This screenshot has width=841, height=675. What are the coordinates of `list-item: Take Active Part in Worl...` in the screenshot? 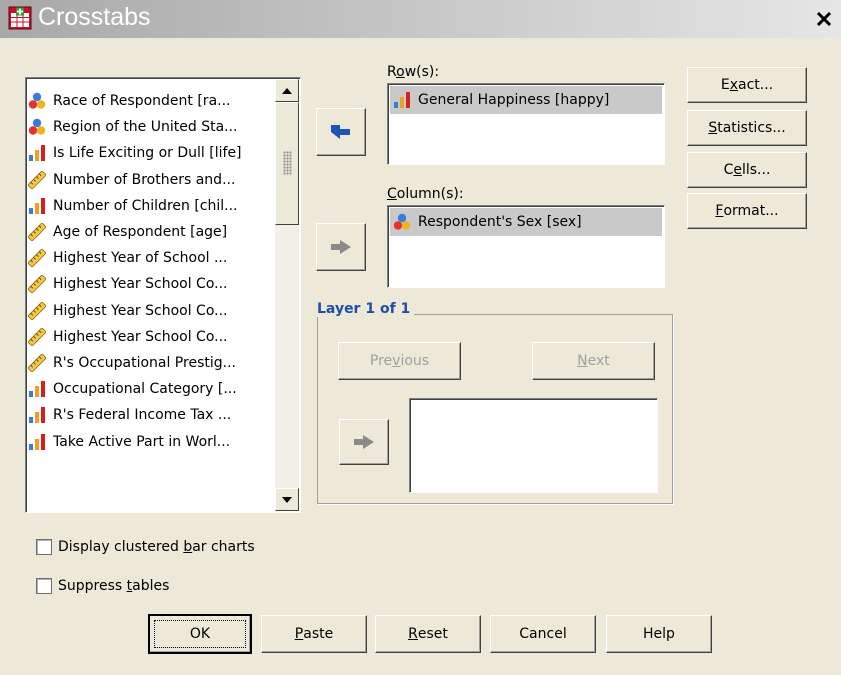 It's located at (154, 442).